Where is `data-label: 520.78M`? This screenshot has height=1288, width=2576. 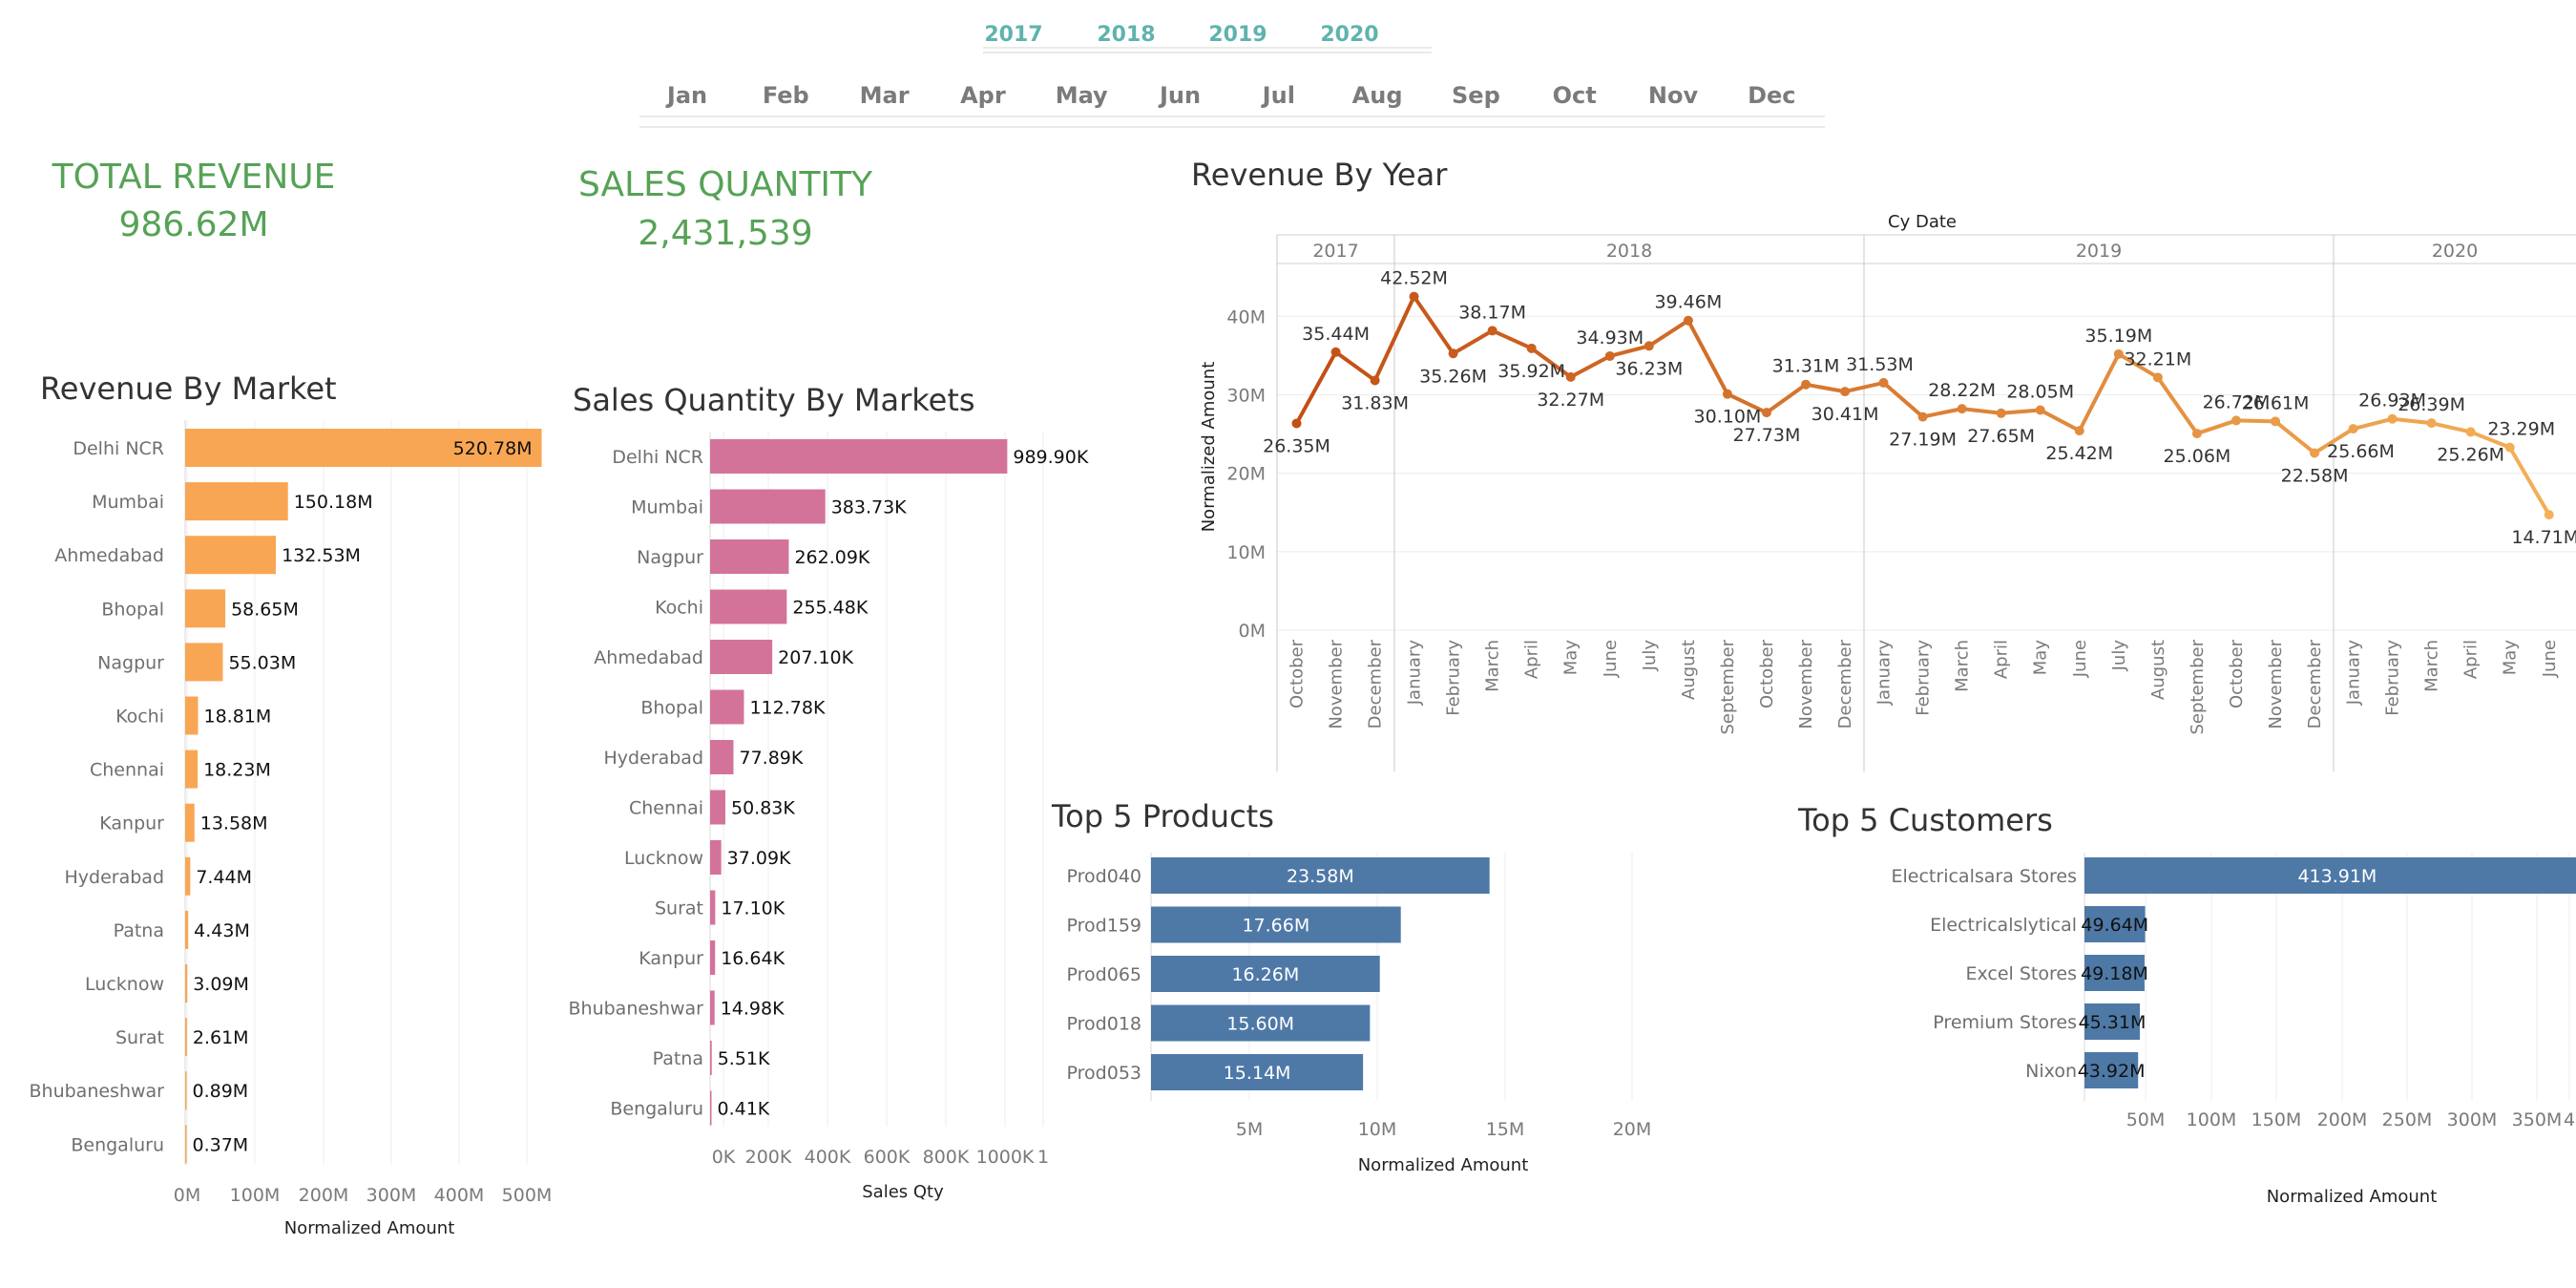
data-label: 520.78M is located at coordinates (493, 448).